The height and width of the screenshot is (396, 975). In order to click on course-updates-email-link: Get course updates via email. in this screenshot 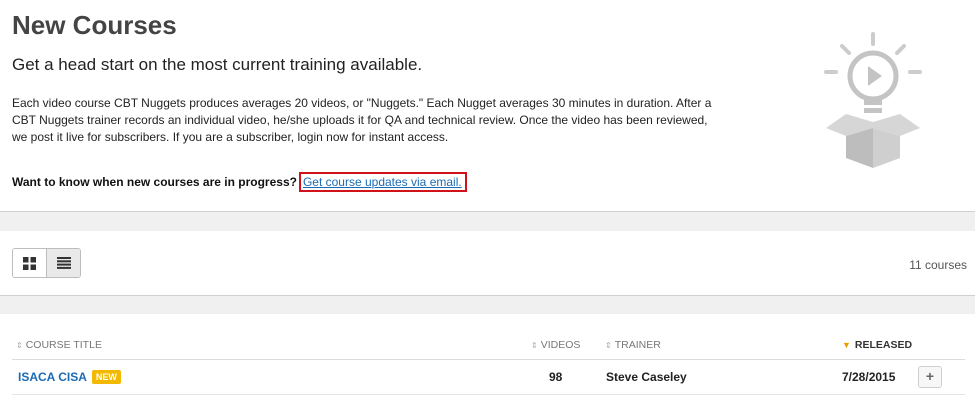, I will do `click(382, 182)`.